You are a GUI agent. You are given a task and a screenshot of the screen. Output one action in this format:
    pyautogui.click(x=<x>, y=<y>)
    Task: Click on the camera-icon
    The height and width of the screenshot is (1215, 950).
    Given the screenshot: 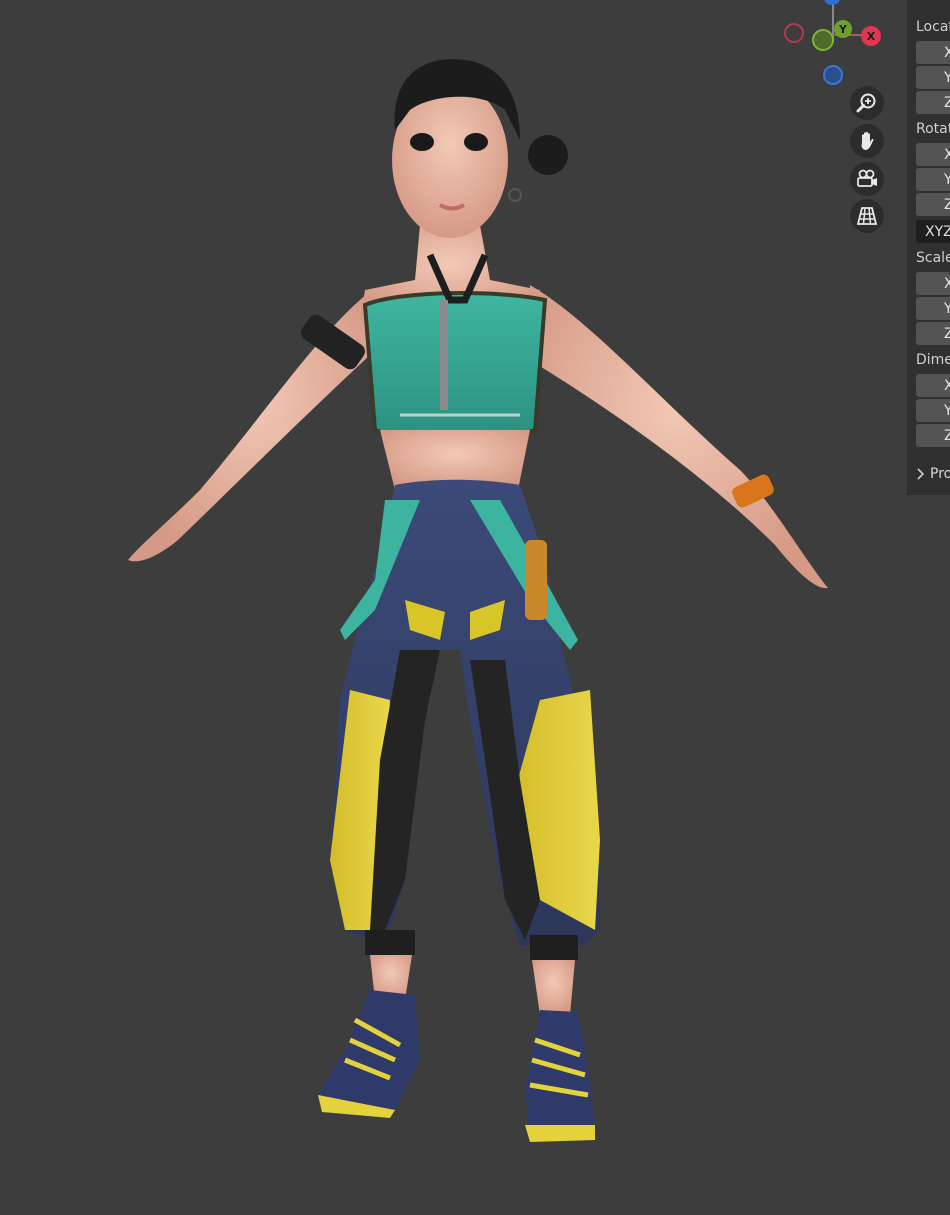 What is the action you would take?
    pyautogui.click(x=867, y=178)
    